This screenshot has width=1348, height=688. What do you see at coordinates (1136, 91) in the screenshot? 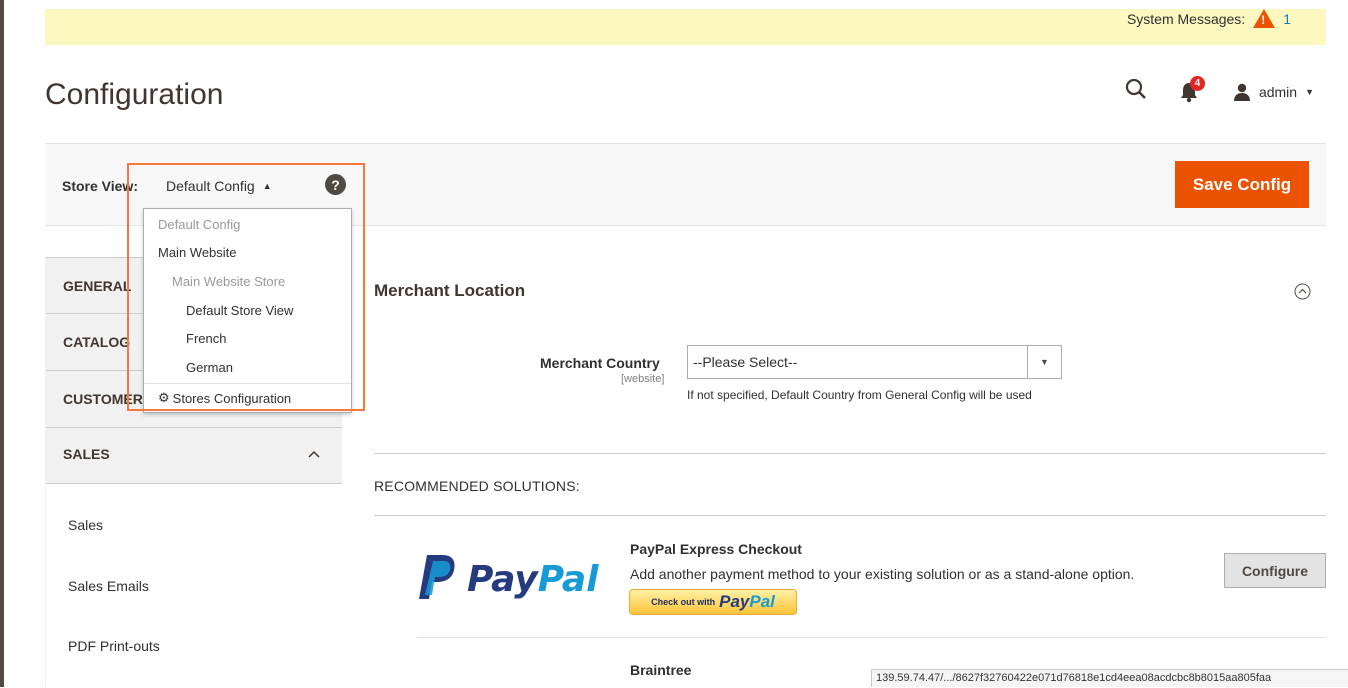
I see `search-icon` at bounding box center [1136, 91].